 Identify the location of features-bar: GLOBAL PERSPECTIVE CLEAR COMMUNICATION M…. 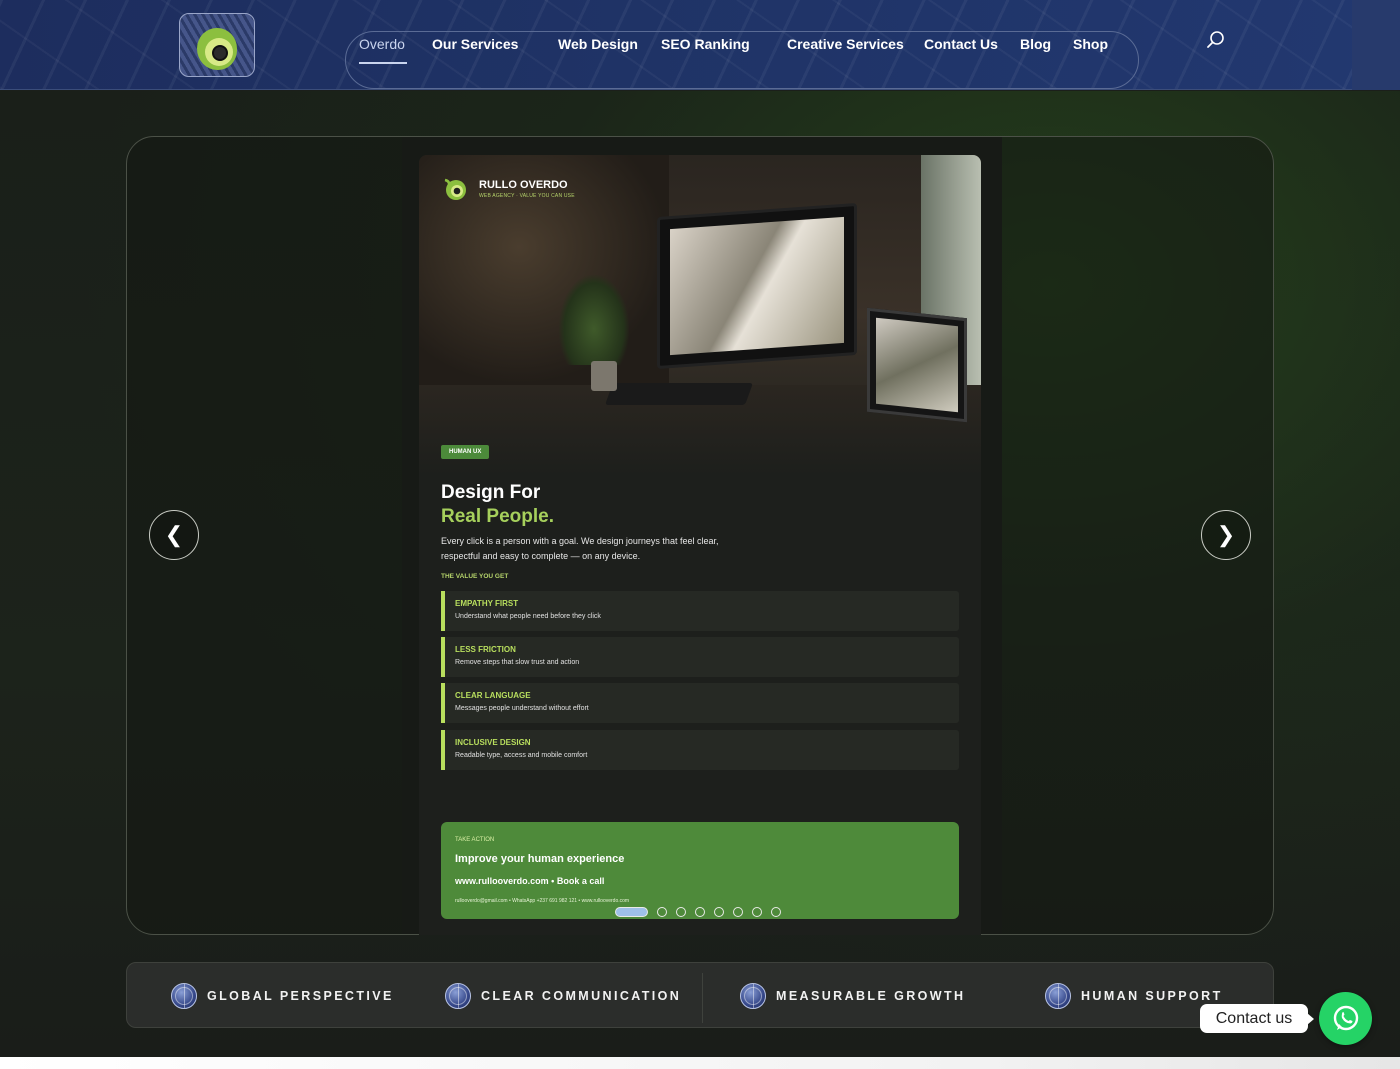
(700, 995).